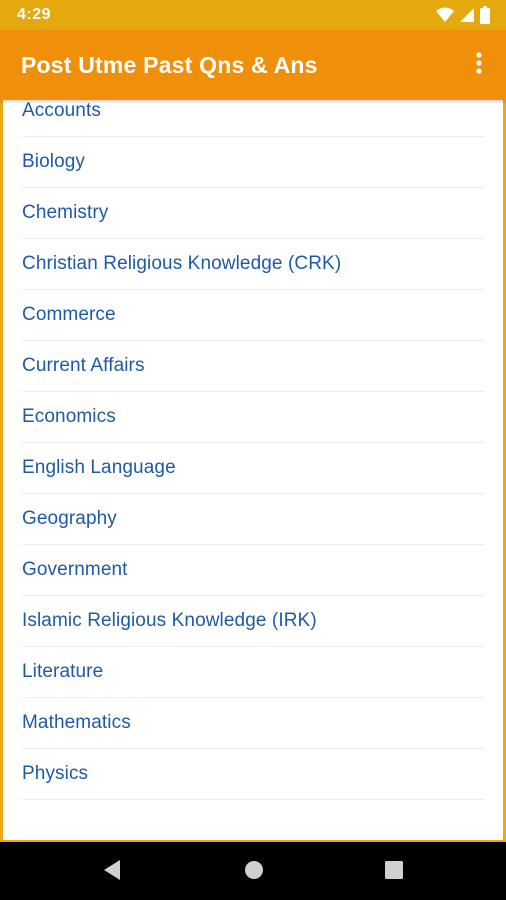  I want to click on status-icons, so click(463, 17).